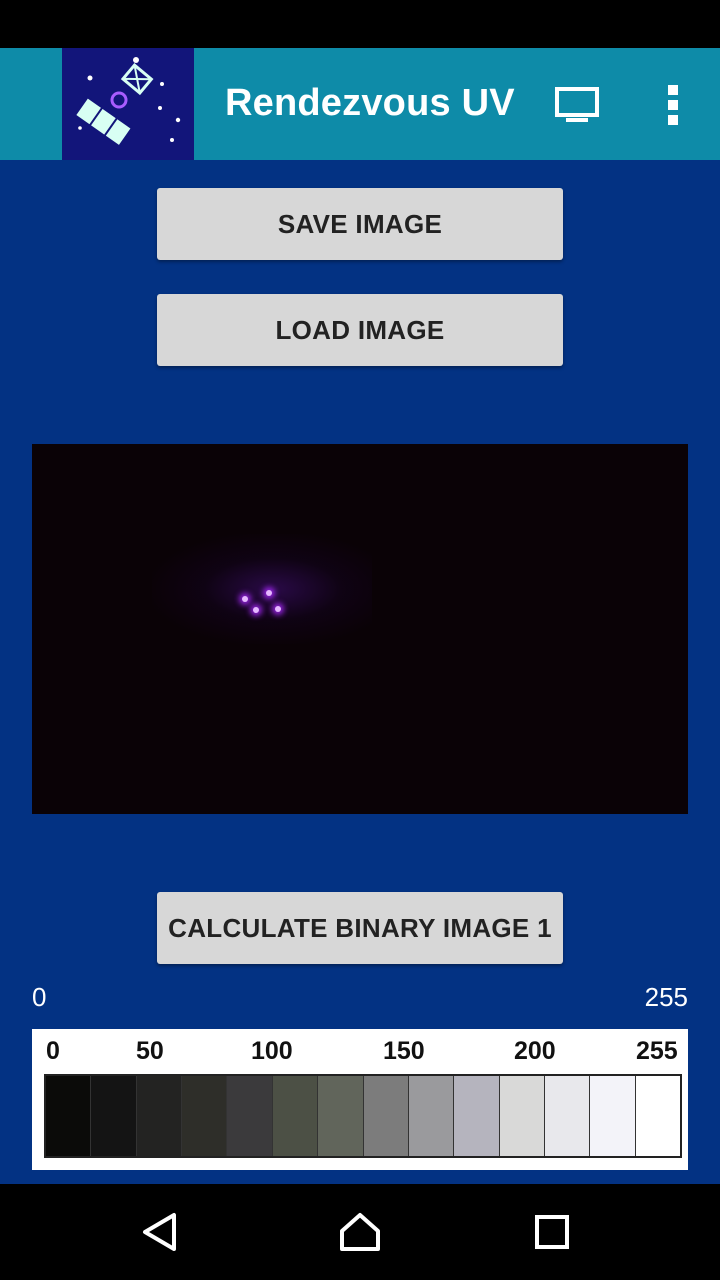  Describe the element at coordinates (53, 1051) in the screenshot. I see `scale-label: 0` at that location.